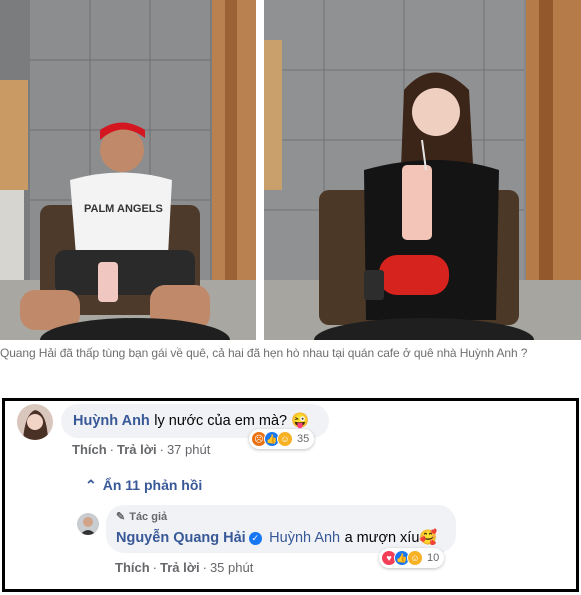  I want to click on timestamp: 35 phút, so click(231, 567).